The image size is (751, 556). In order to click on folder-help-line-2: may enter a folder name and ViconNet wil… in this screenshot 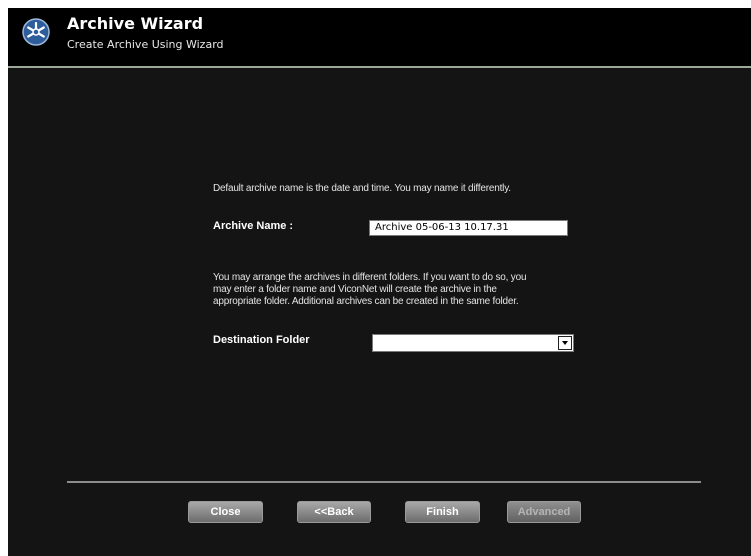, I will do `click(355, 289)`.